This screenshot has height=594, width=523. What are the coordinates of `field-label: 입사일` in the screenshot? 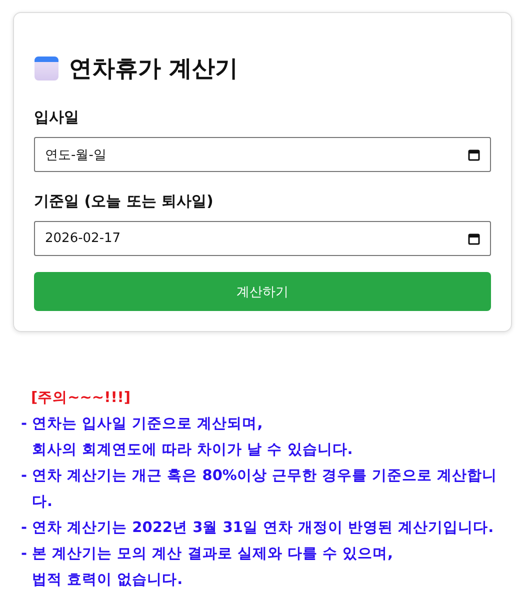 It's located at (57, 117).